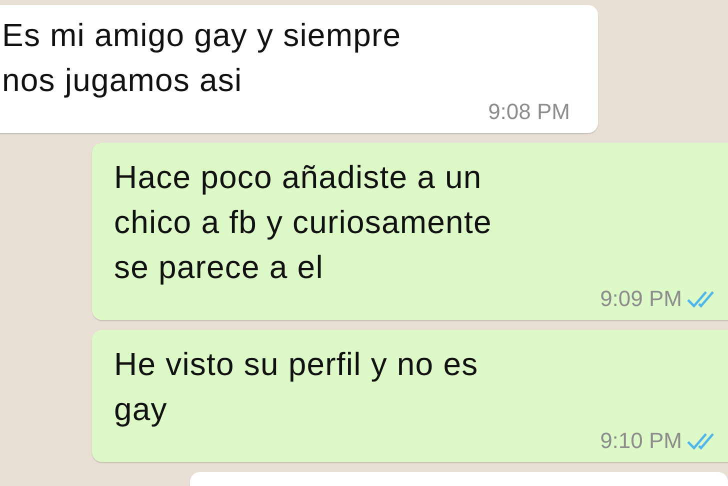  I want to click on message-text: Hace poco añadiste a un chico a fb y curiosamente se parece a el, so click(303, 222).